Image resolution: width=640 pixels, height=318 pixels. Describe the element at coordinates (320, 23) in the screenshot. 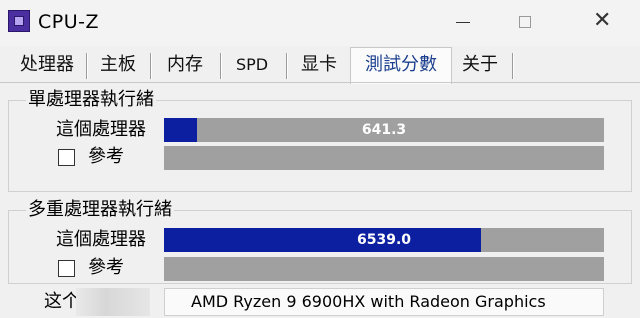

I see `title-bar: CPU-Z ✕` at that location.